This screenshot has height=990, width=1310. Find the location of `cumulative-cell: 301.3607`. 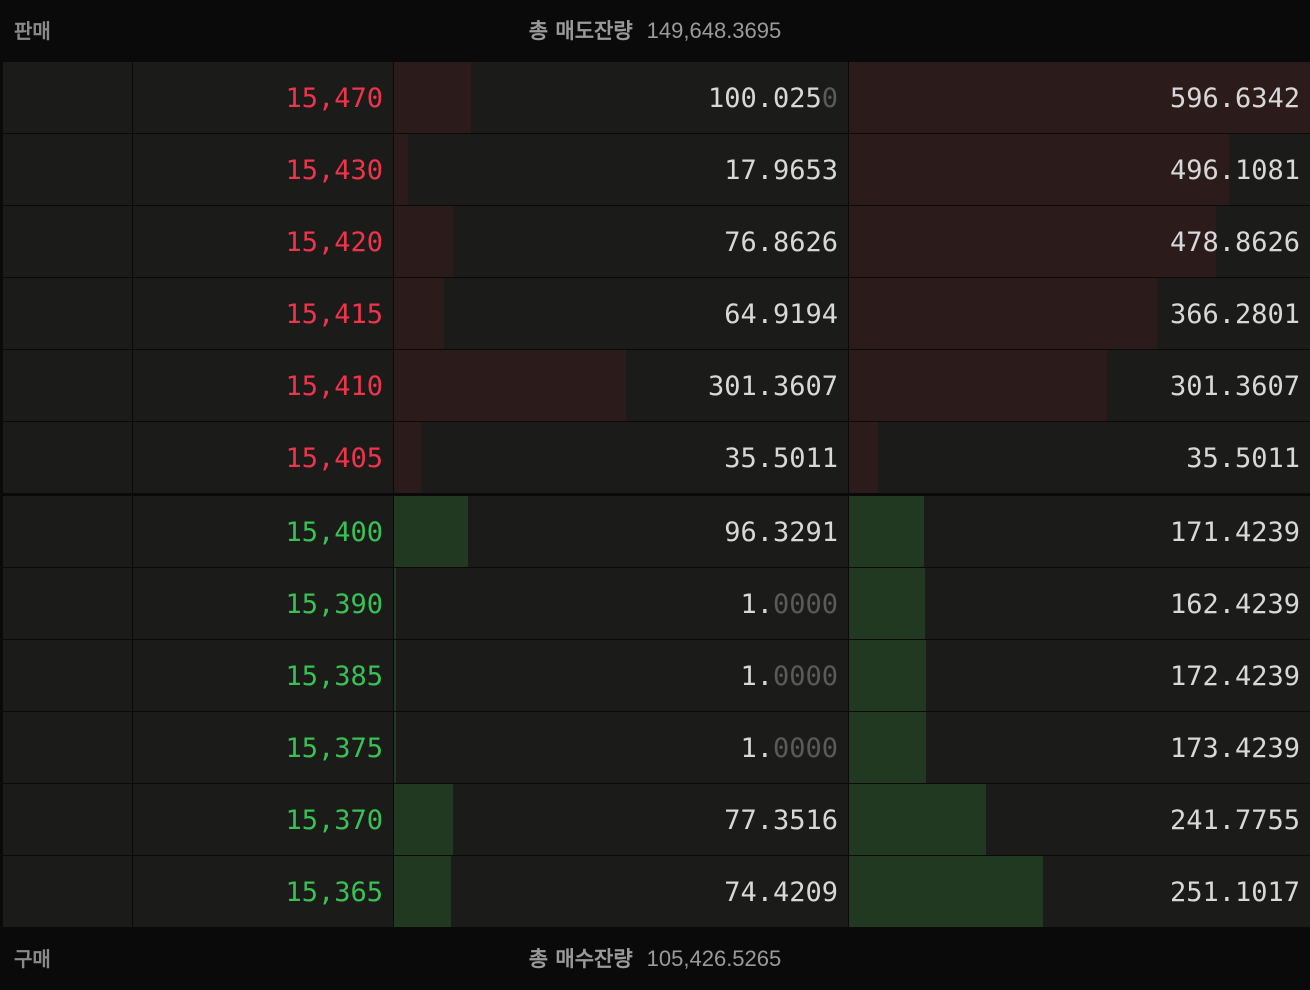

cumulative-cell: 301.3607 is located at coordinates (1079, 385).